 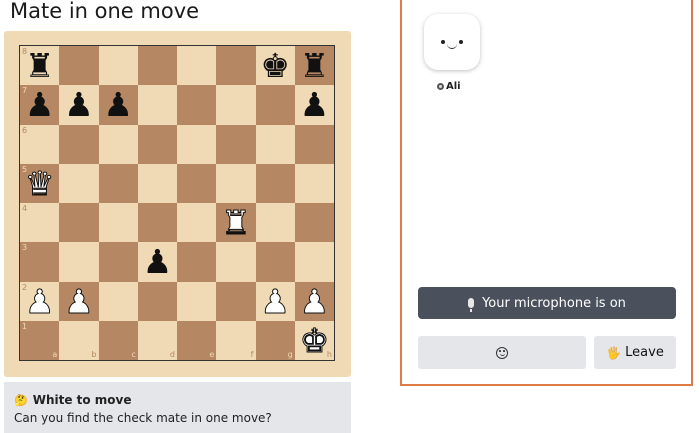 What do you see at coordinates (236, 105) in the screenshot?
I see `square-f7` at bounding box center [236, 105].